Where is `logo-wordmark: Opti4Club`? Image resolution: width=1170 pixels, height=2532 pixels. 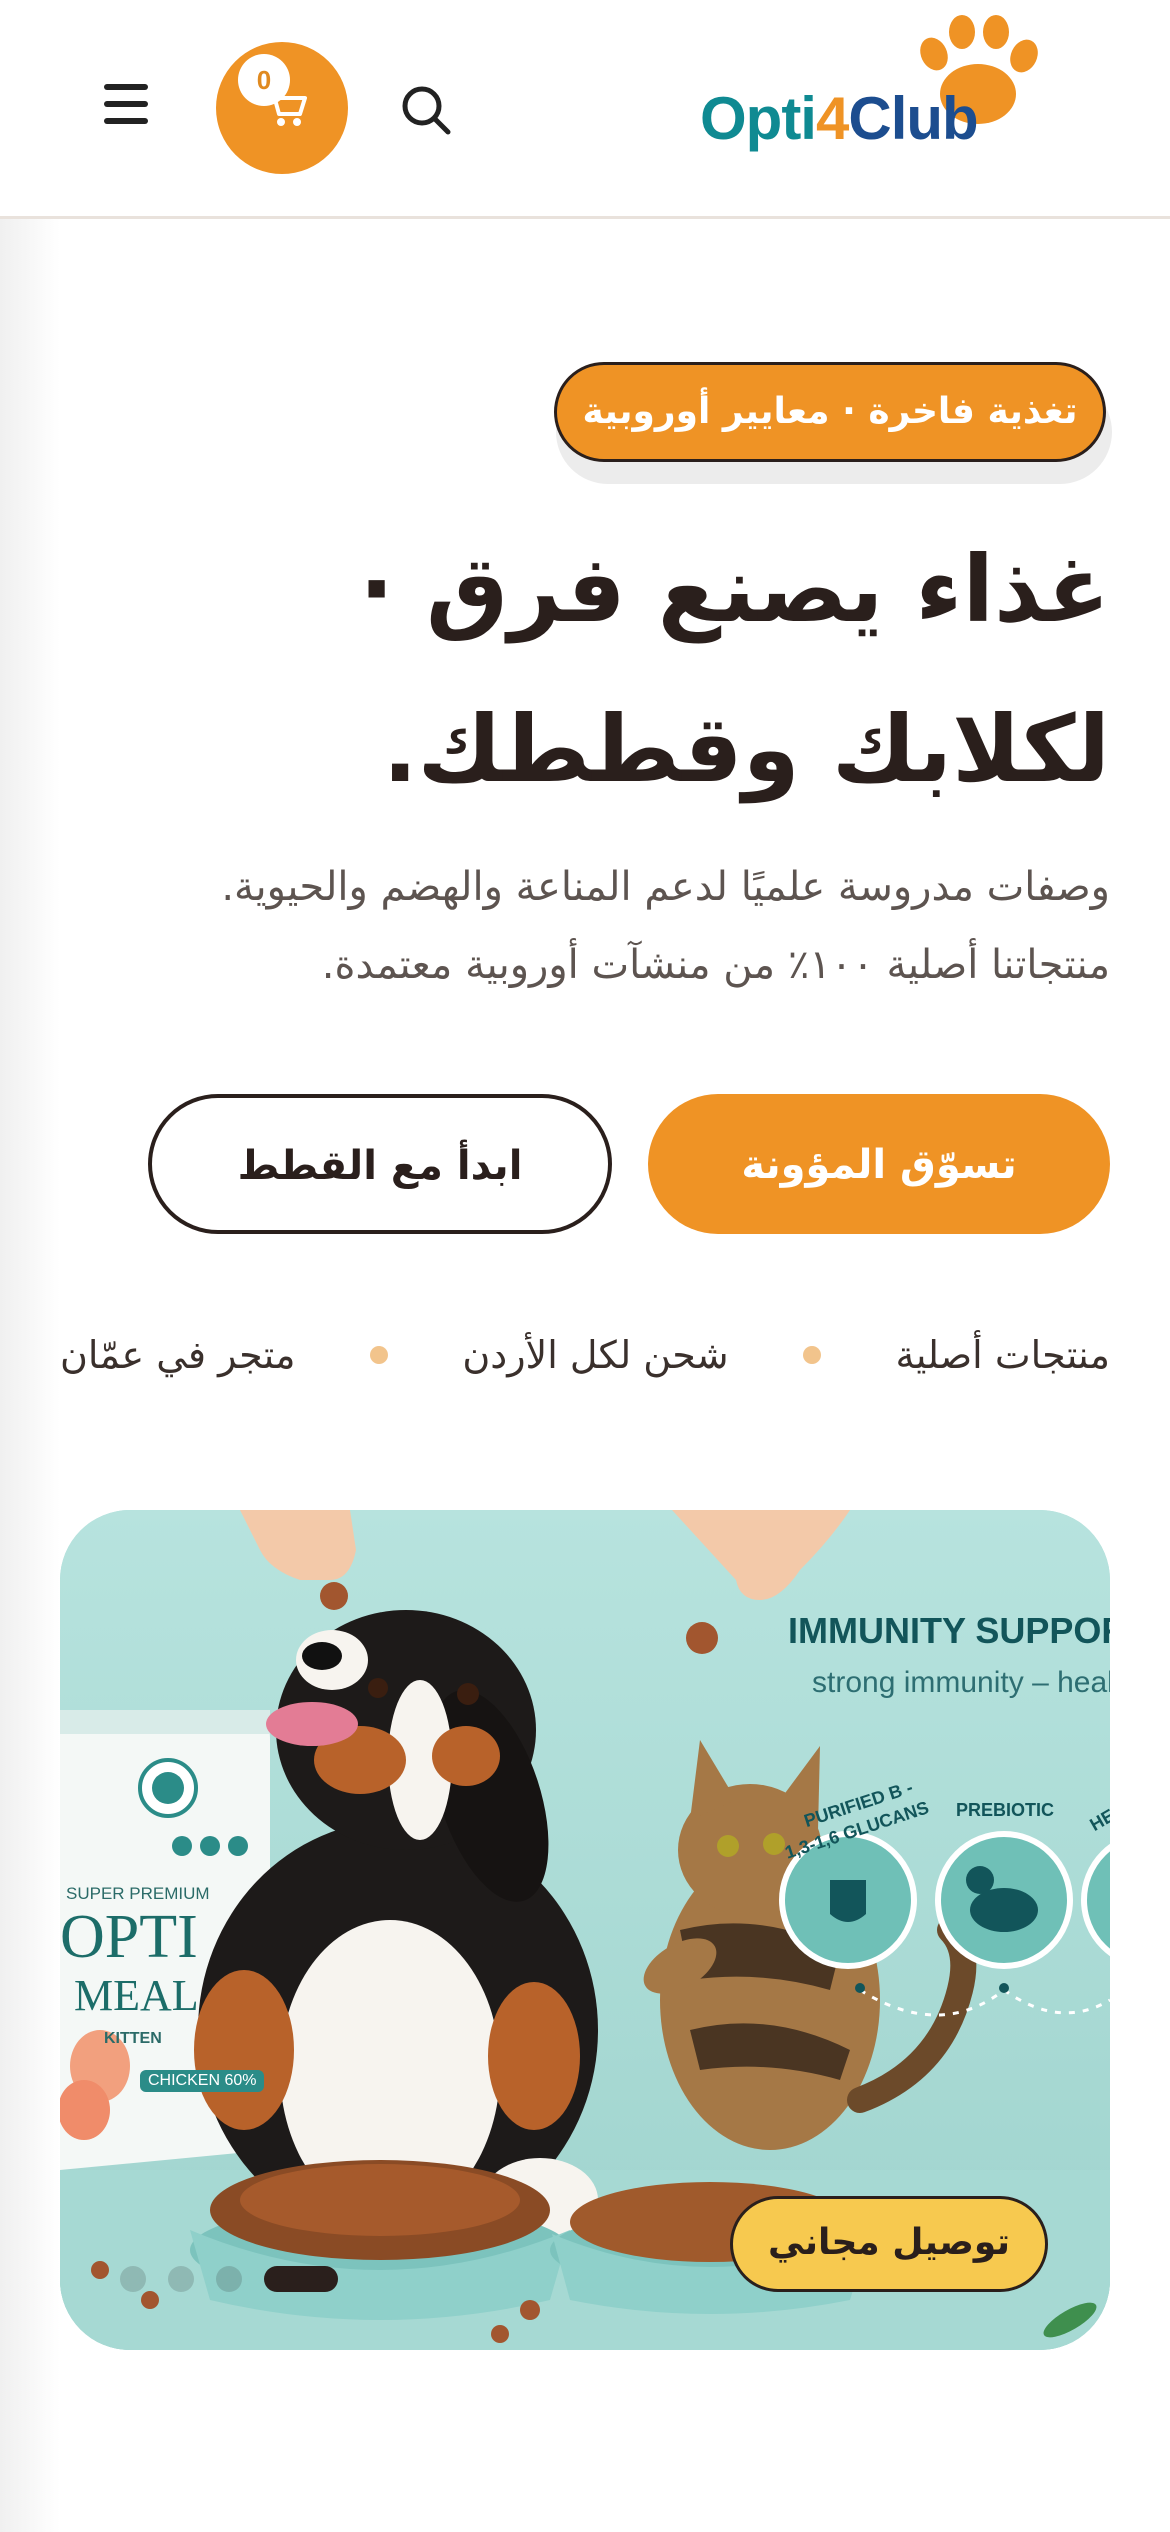 logo-wordmark: Opti4Club is located at coordinates (839, 118).